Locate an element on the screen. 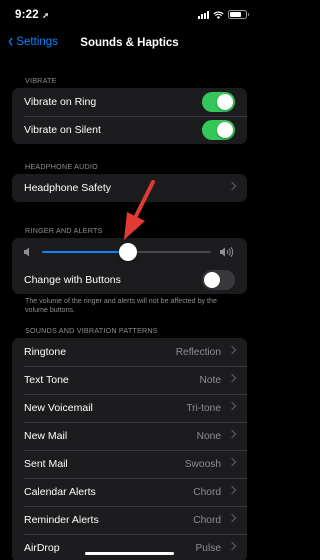 Image resolution: width=320 pixels, height=560 pixels. ringer-volume-slider is located at coordinates (126, 252).